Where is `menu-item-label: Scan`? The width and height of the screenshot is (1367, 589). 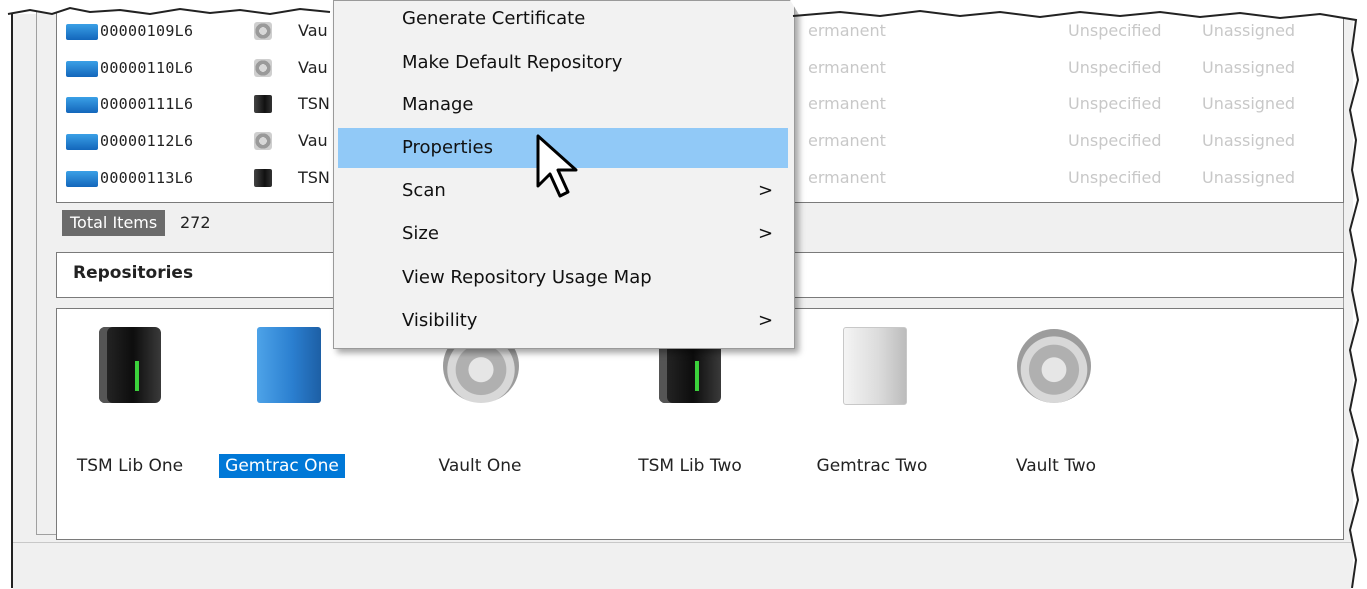 menu-item-label: Scan is located at coordinates (424, 190).